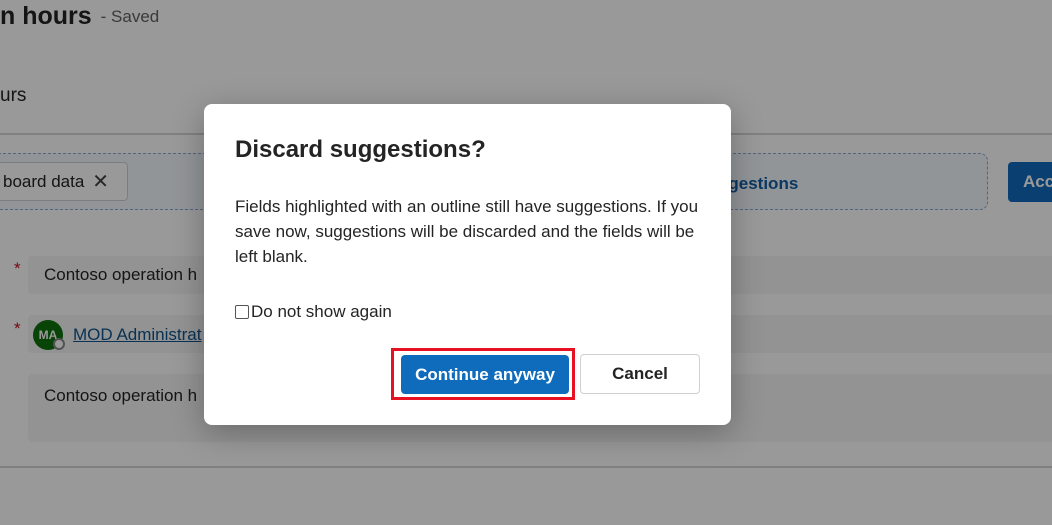 Image resolution: width=1052 pixels, height=525 pixels. I want to click on continue-anyway-button: Continue anyway, so click(485, 374).